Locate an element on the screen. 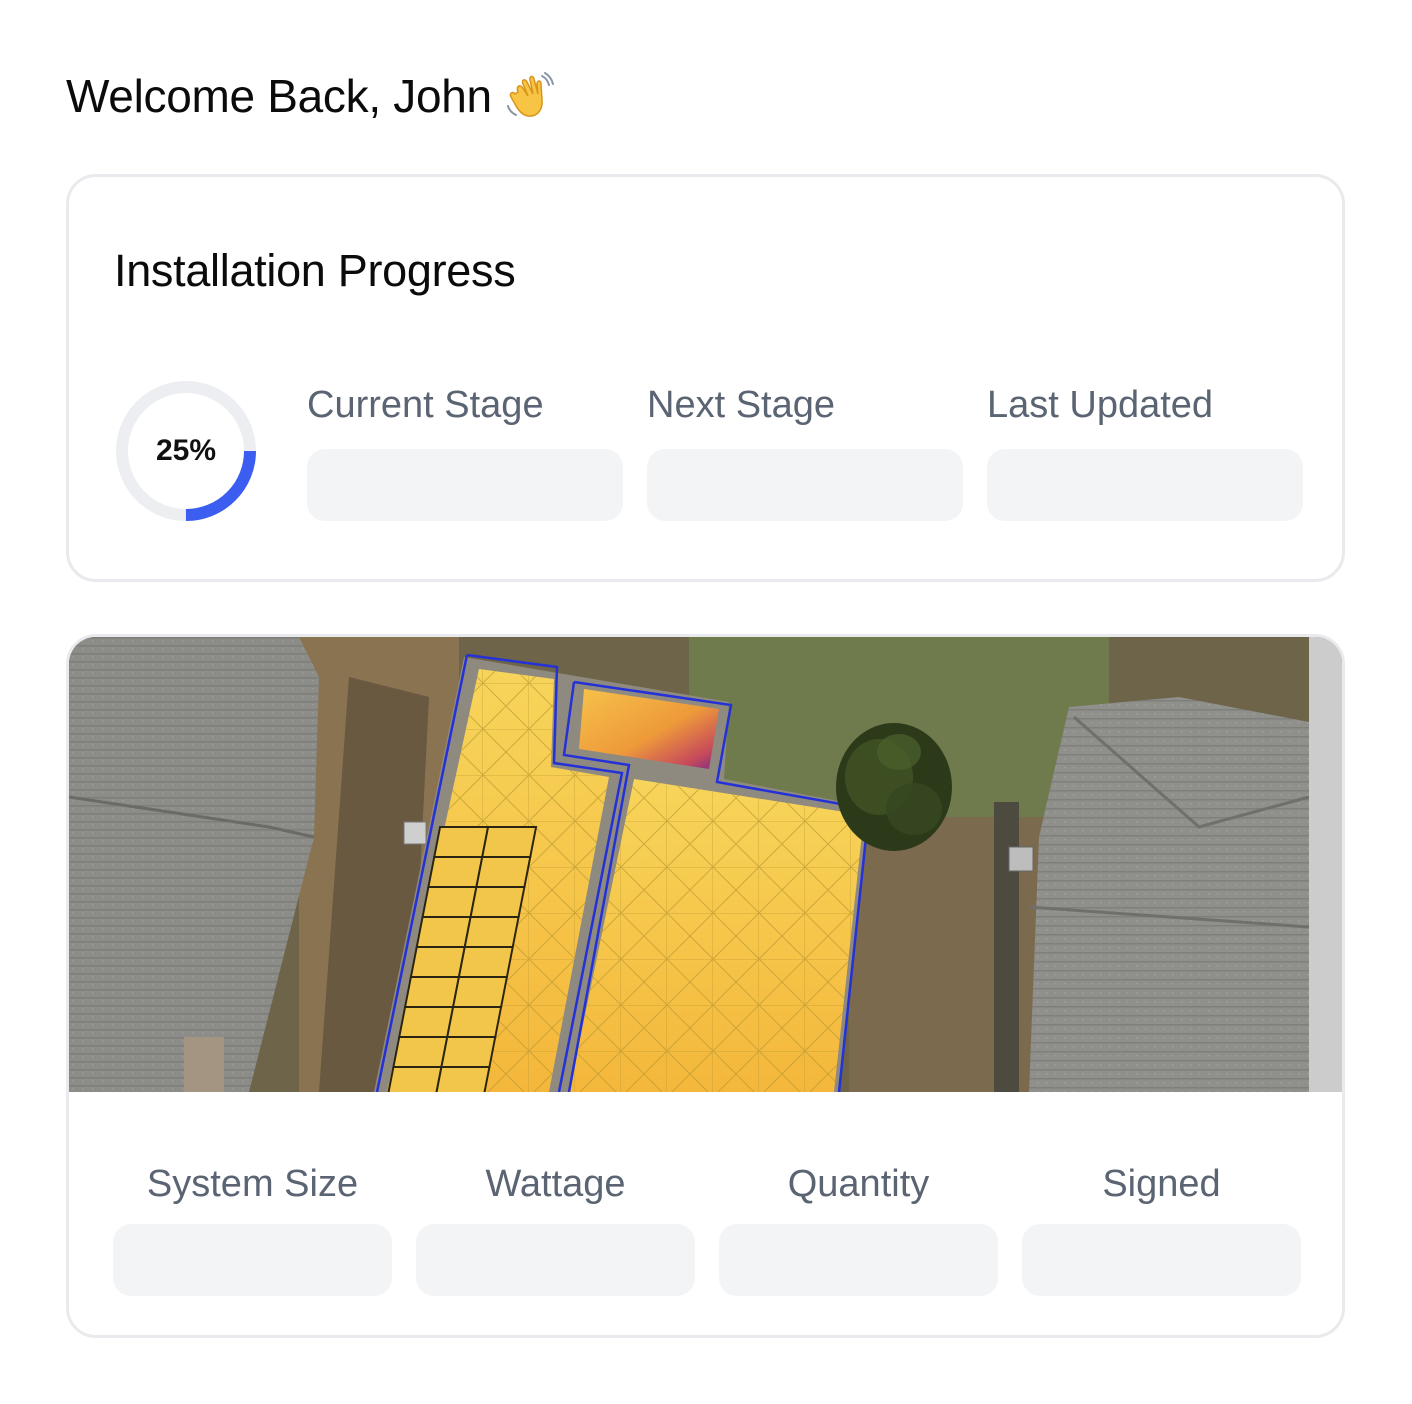 The width and height of the screenshot is (1412, 1404). current-stage-stat: Current Stage is located at coordinates (465, 451).